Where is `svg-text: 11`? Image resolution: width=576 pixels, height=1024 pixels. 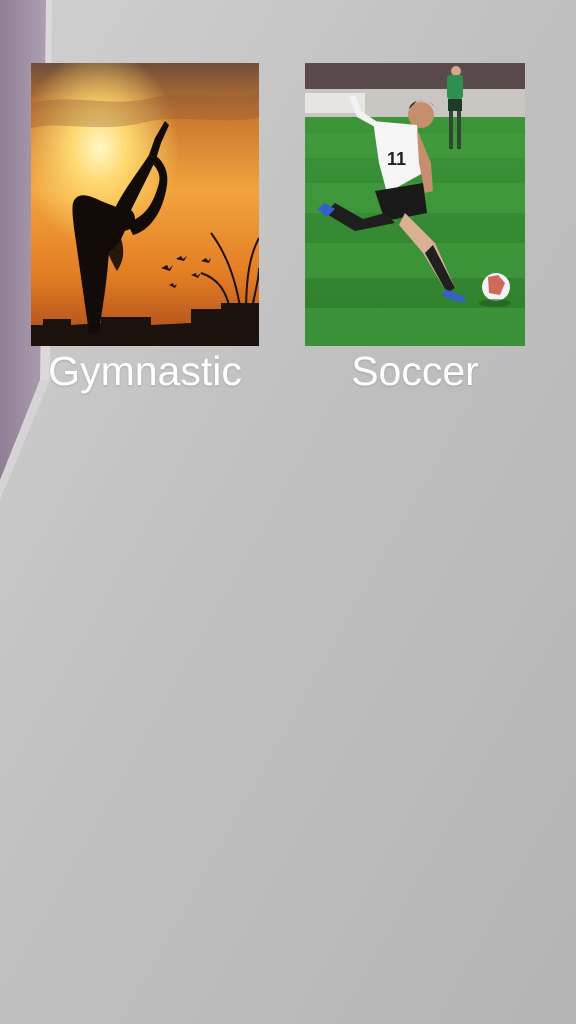 svg-text: 11 is located at coordinates (396, 159).